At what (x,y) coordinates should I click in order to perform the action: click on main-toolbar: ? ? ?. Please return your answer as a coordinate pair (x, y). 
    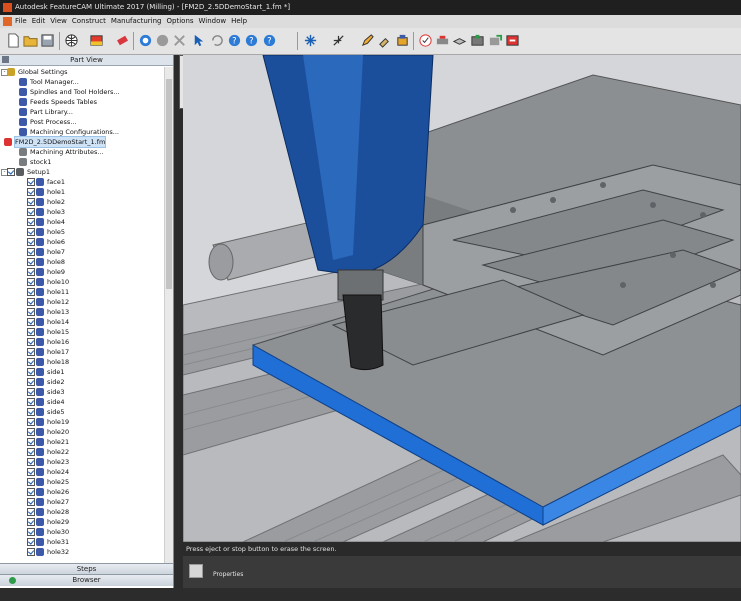
    Looking at the image, I should click on (370, 41).